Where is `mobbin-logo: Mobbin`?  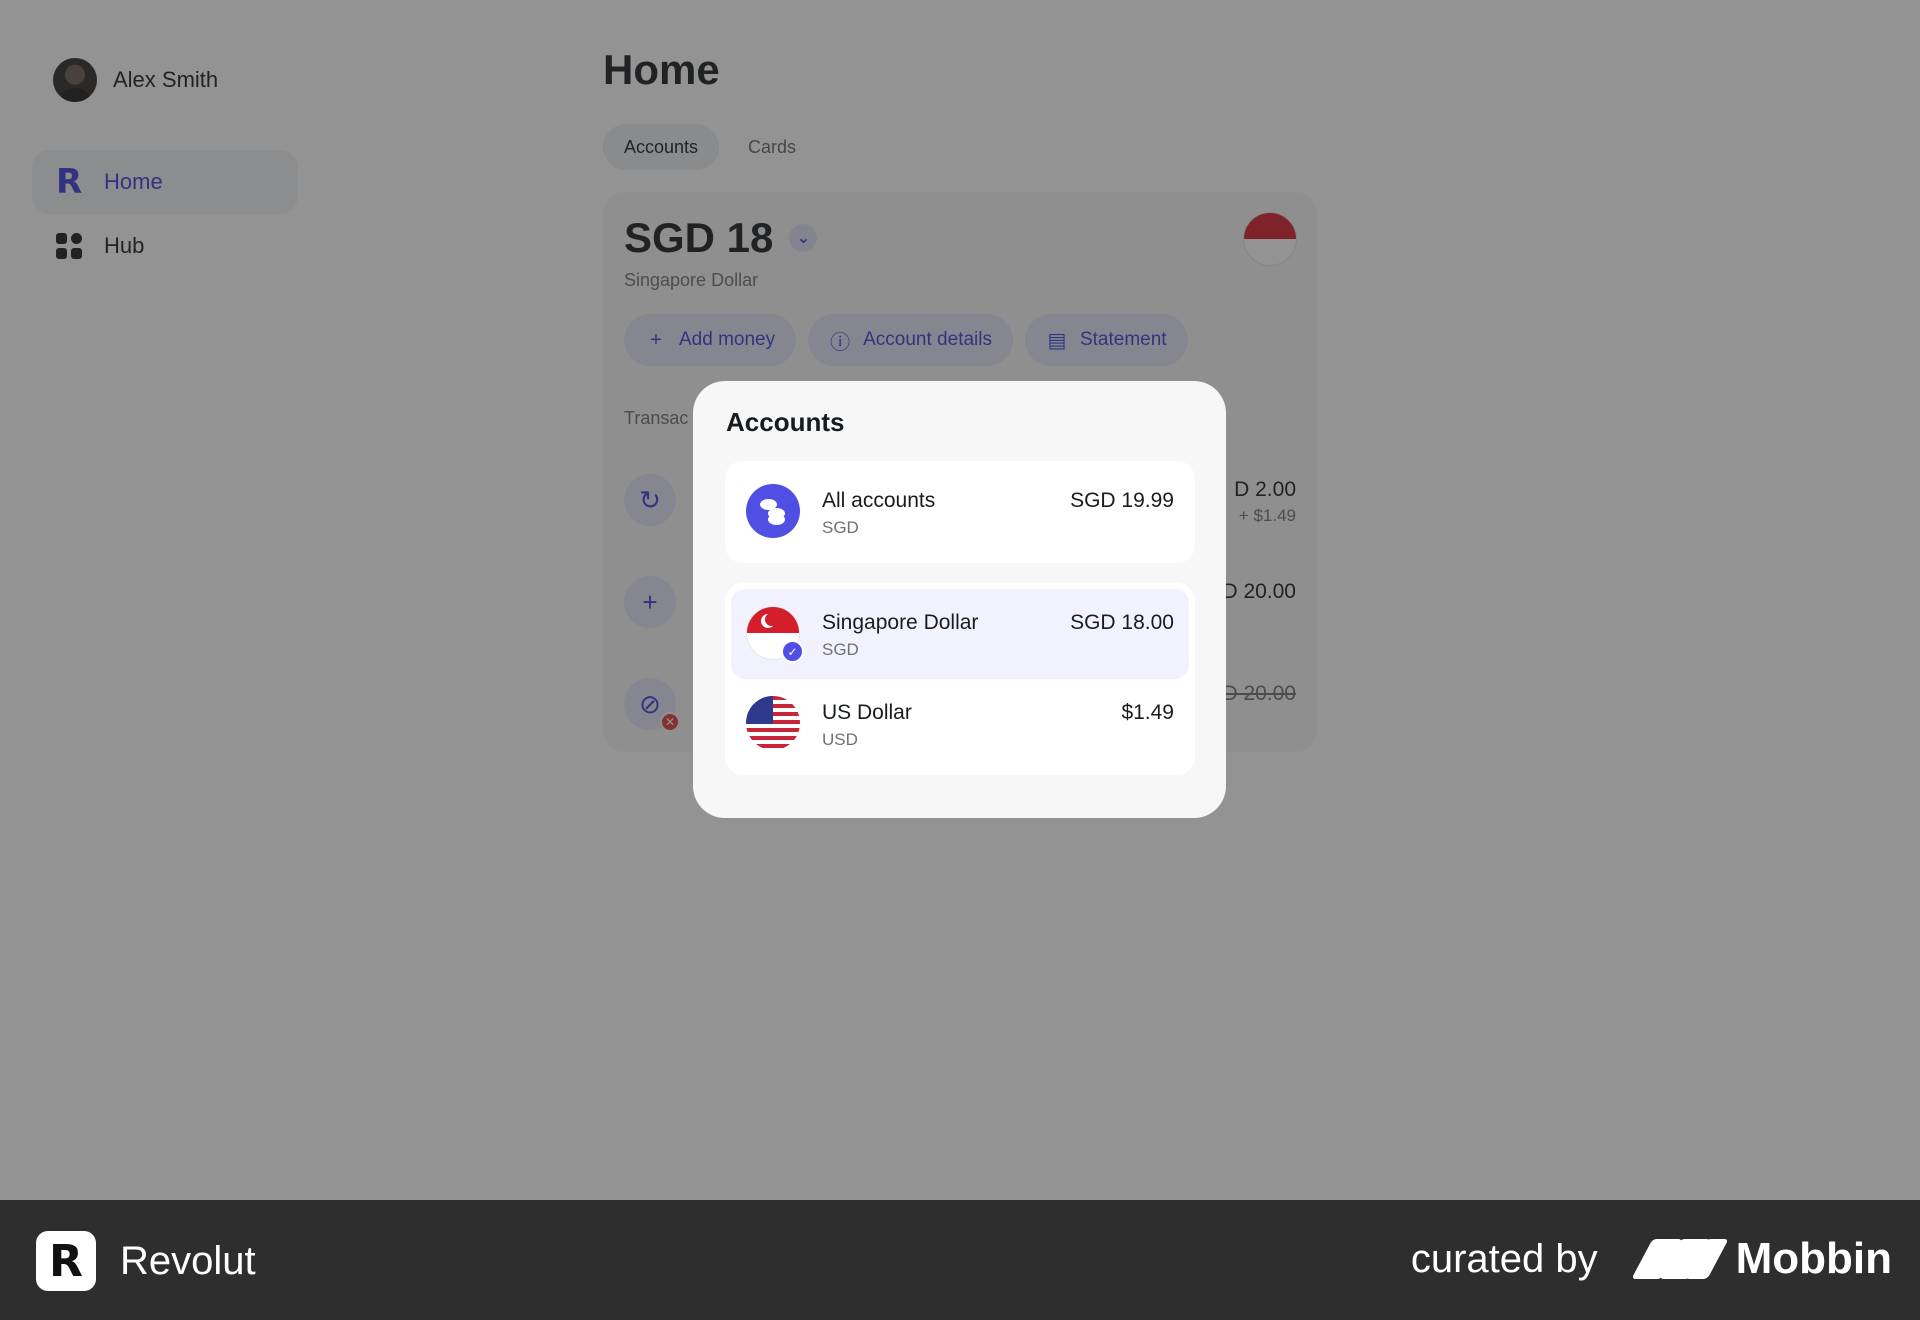 mobbin-logo: Mobbin is located at coordinates (1761, 1259).